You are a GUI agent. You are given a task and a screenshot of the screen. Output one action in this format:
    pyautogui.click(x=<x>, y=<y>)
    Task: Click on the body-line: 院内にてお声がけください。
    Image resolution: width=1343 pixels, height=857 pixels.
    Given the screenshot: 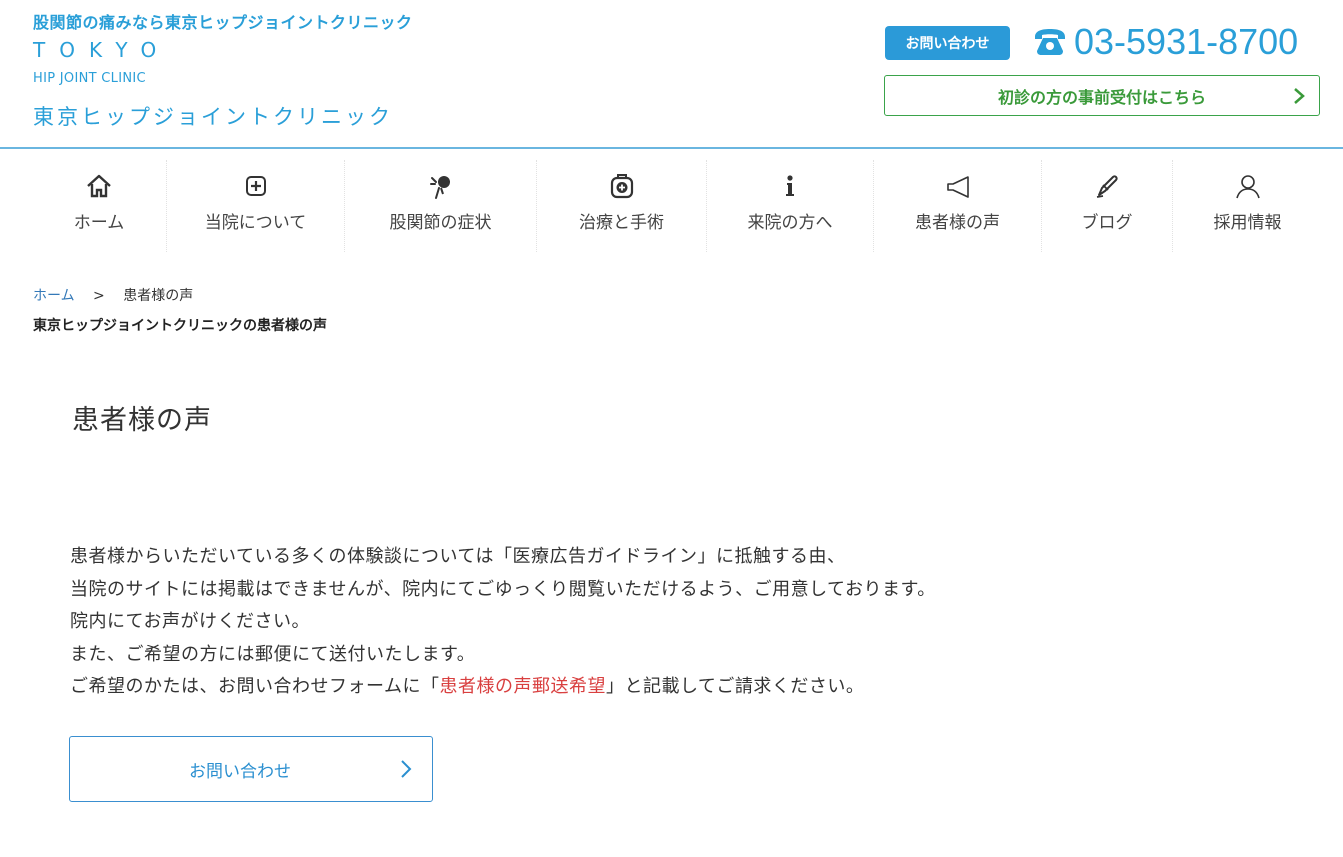 What is the action you would take?
    pyautogui.click(x=190, y=621)
    